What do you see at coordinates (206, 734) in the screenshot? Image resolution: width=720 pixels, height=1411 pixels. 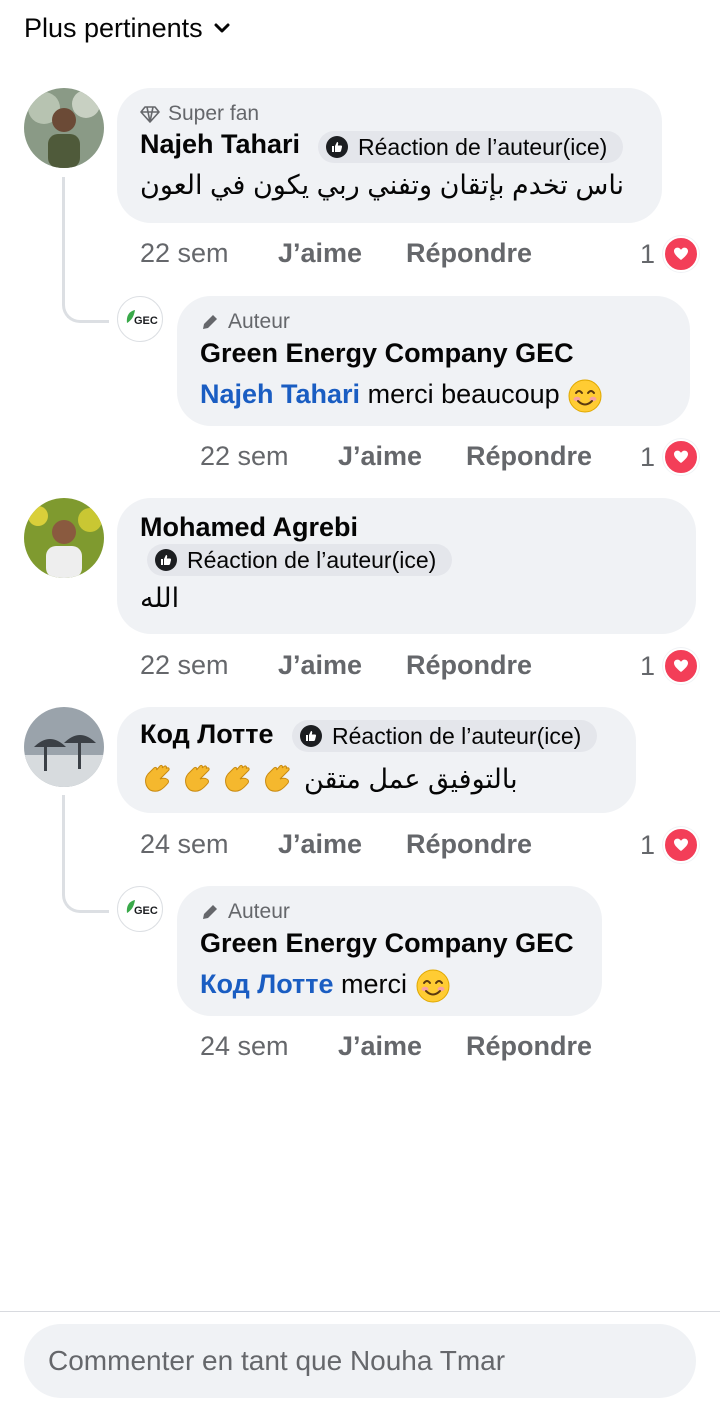 I see `comment-author: Код Лотте` at bounding box center [206, 734].